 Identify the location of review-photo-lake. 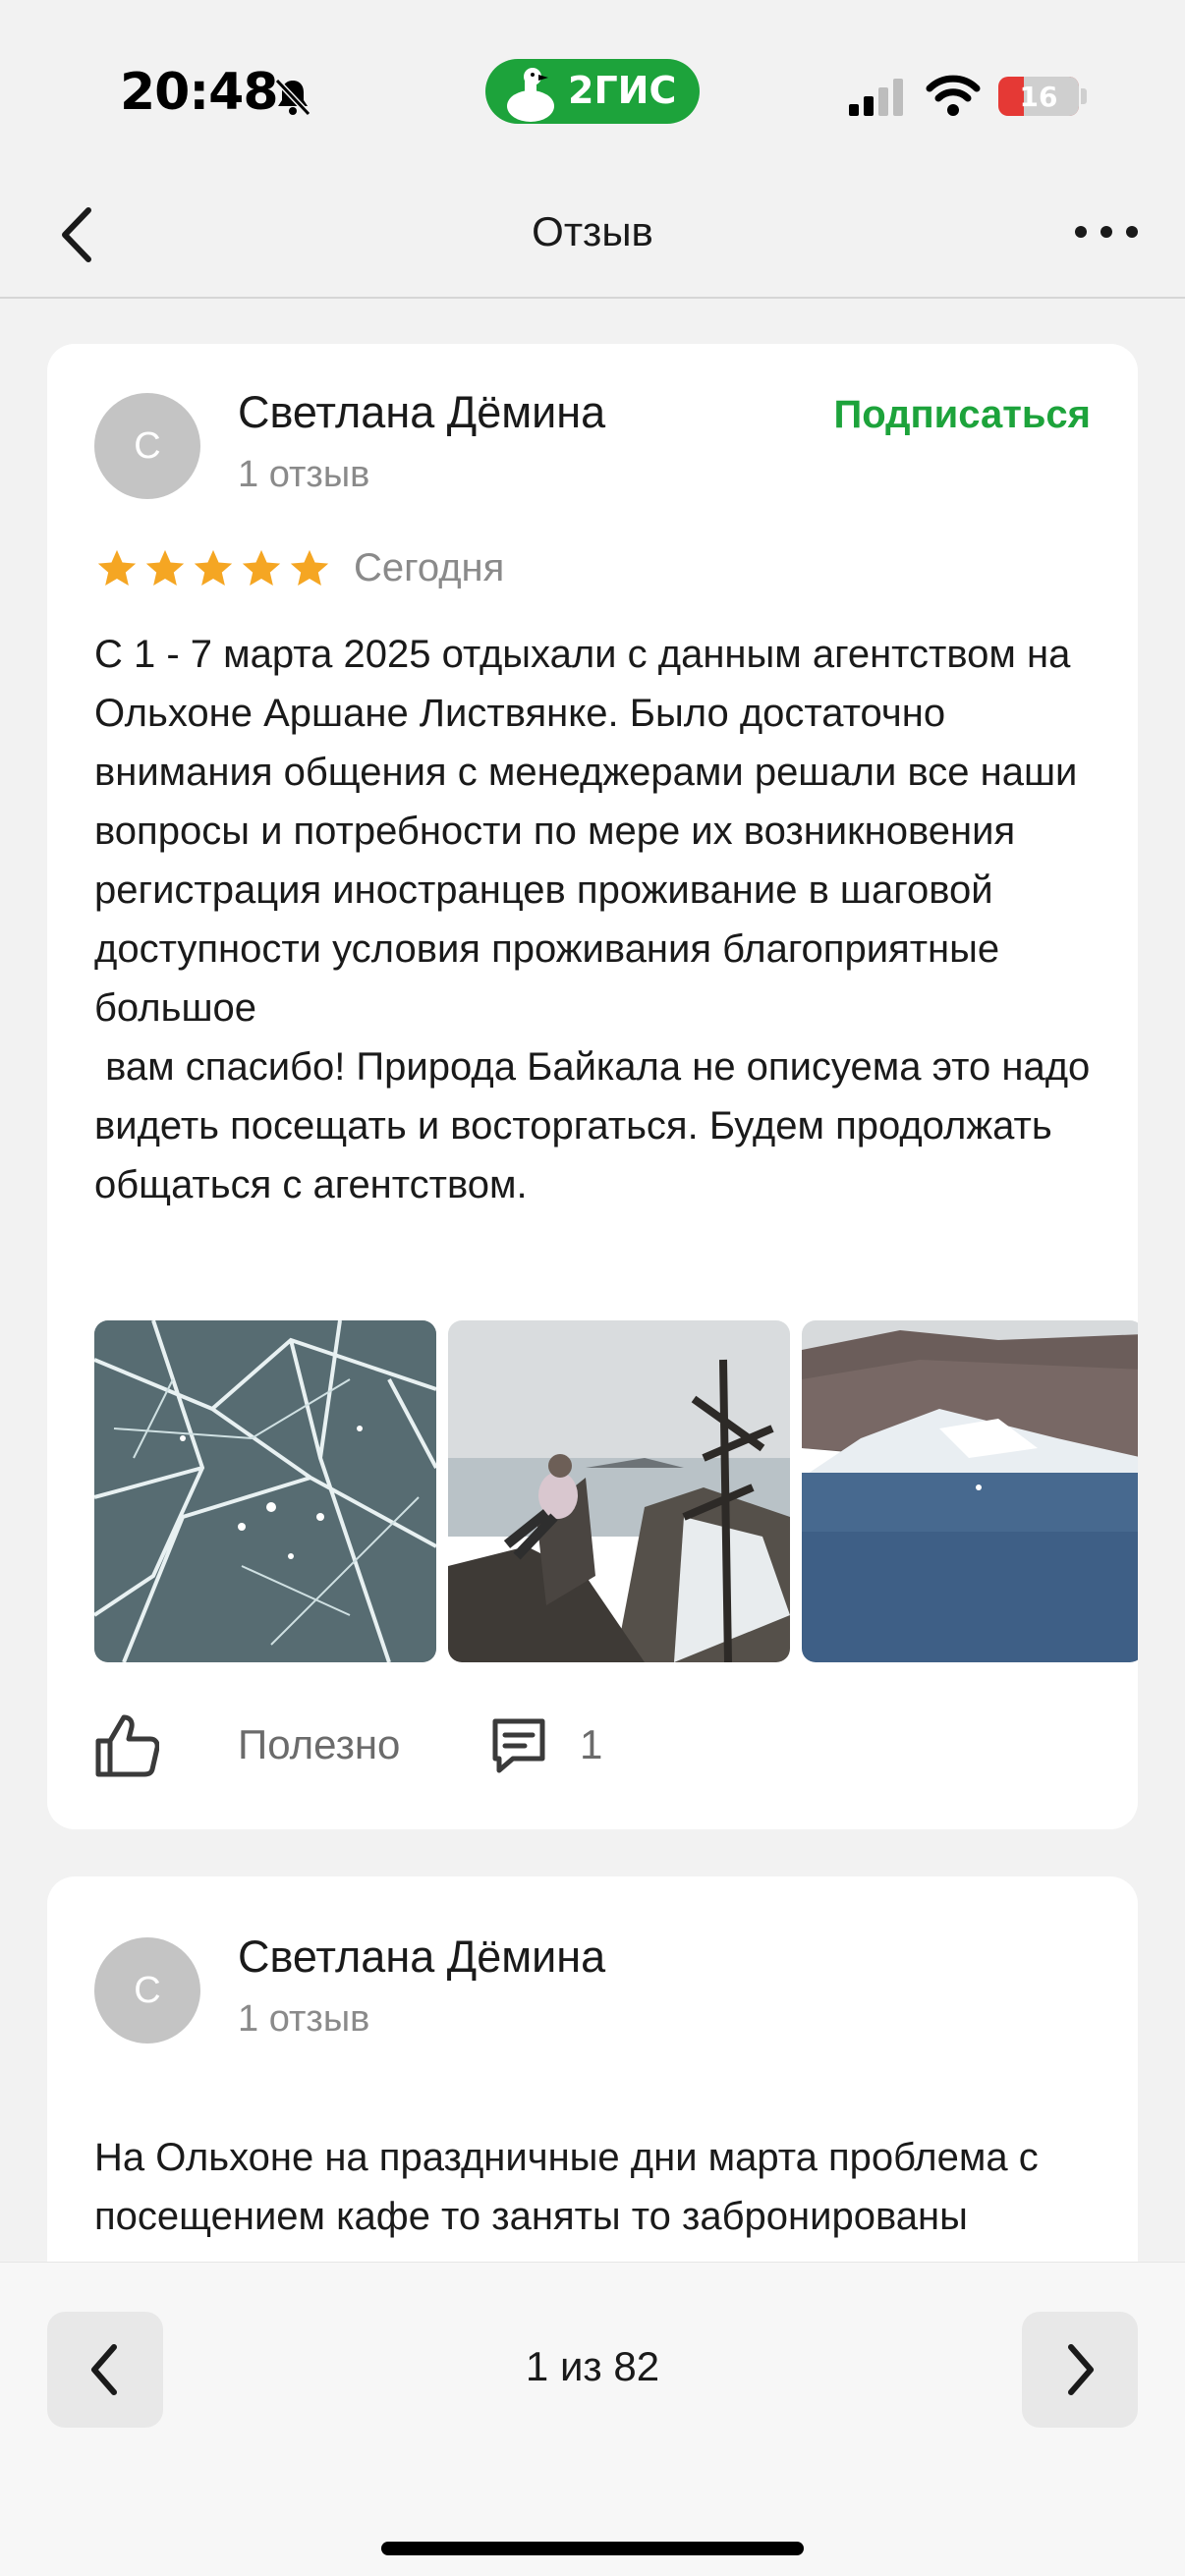
(970, 1491).